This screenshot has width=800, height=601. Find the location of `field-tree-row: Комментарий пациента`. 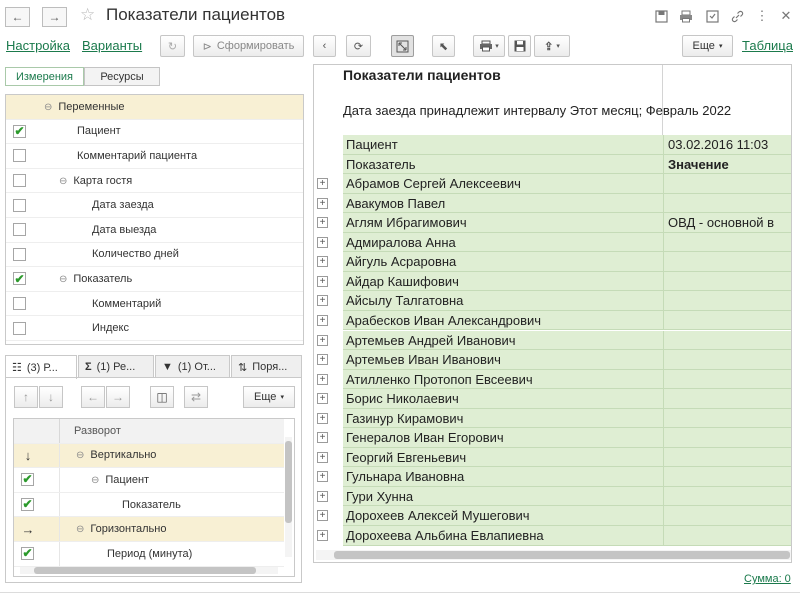

field-tree-row: Комментарий пациента is located at coordinates (154, 156).